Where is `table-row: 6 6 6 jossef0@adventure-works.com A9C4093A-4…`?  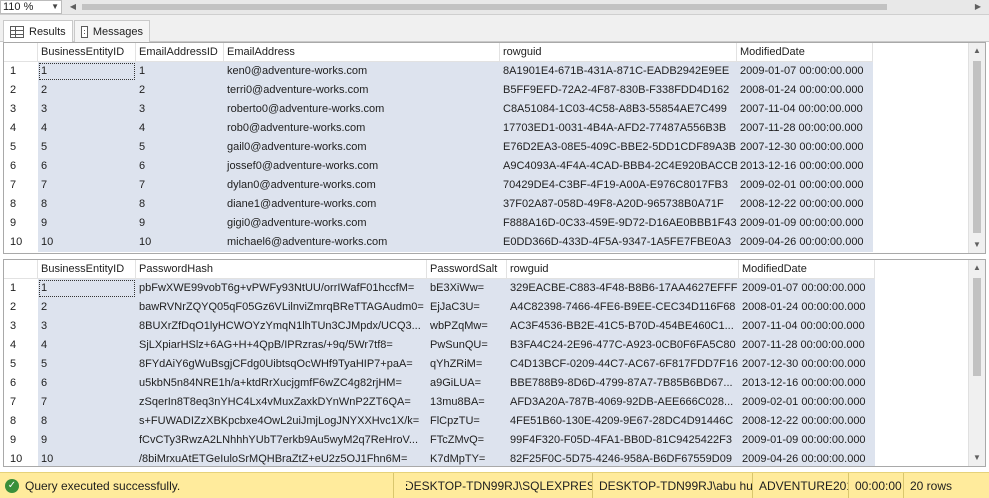
table-row: 6 6 6 jossef0@adventure-works.com A9C4093A-4… is located at coordinates (438, 166).